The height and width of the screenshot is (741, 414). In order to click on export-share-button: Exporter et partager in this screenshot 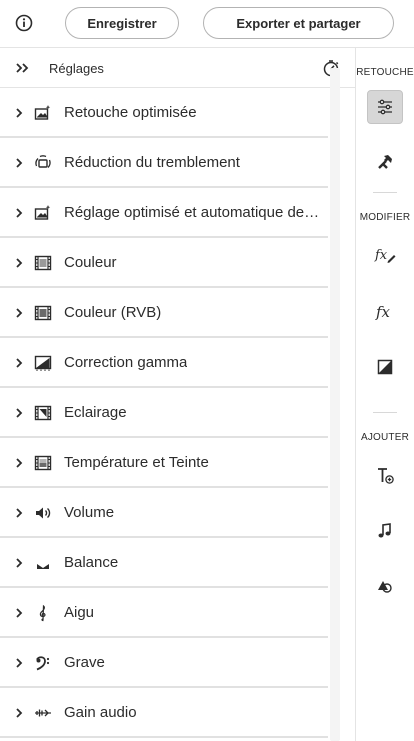, I will do `click(298, 23)`.